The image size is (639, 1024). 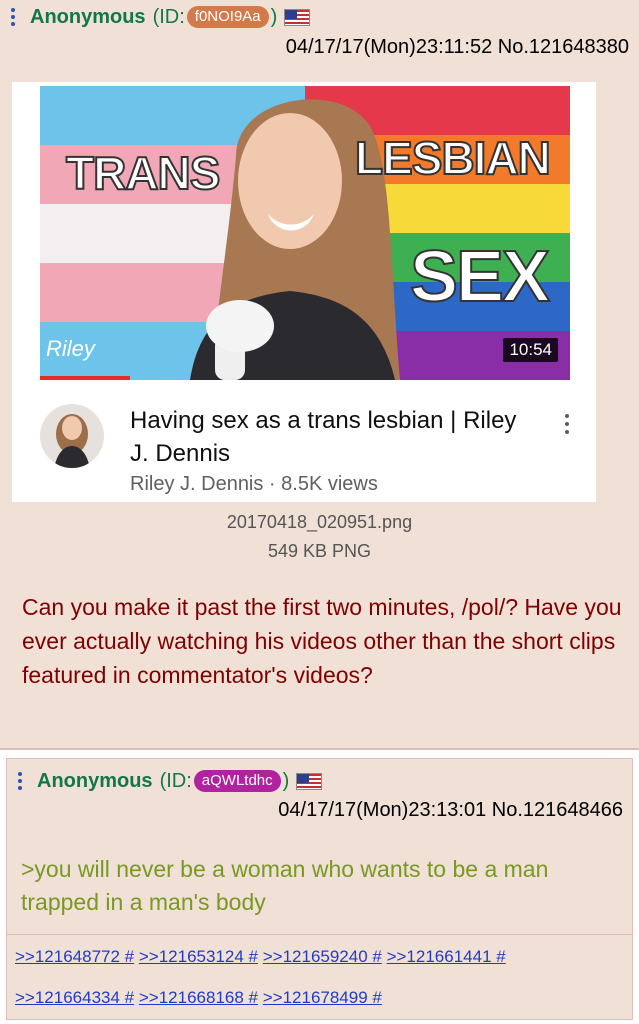 I want to click on watch-progress-bar, so click(x=85, y=378).